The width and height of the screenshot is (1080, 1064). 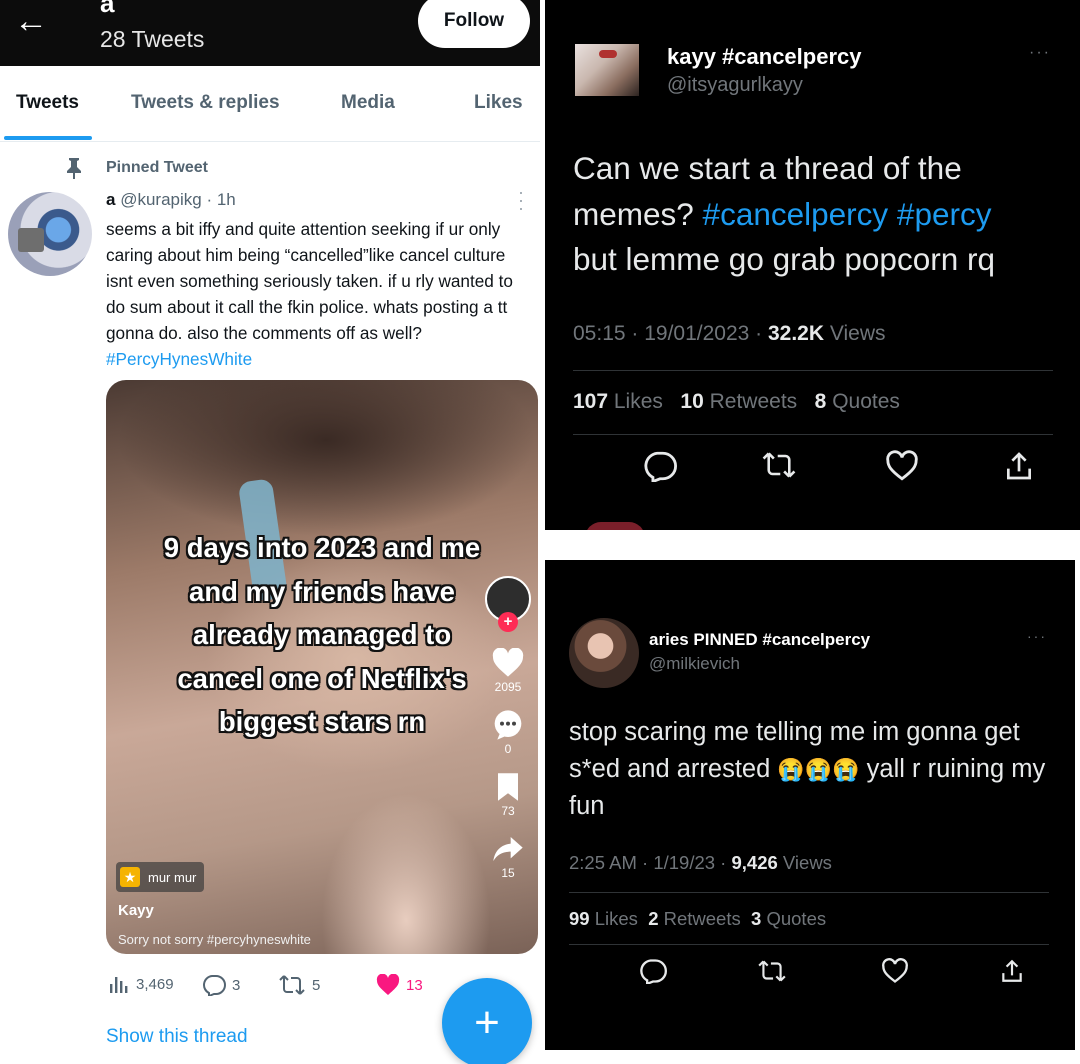 I want to click on caption-line: 9 days into 2023 and me, so click(x=322, y=547).